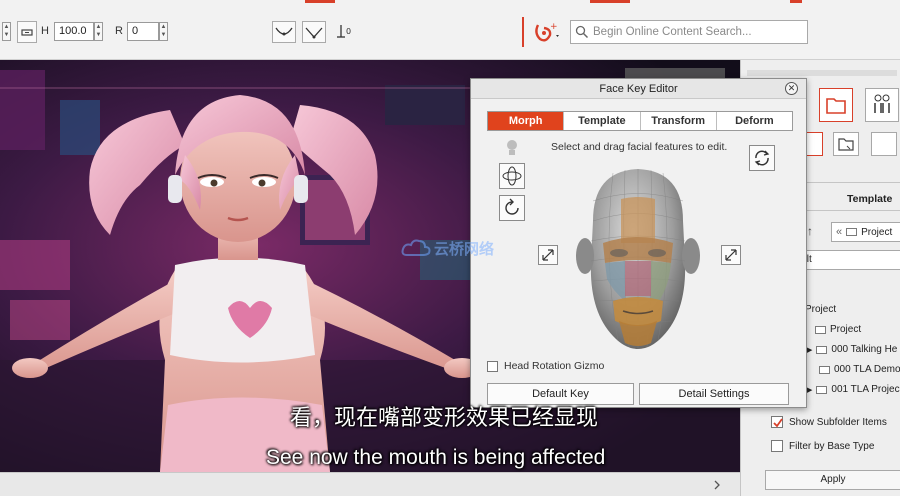 The width and height of the screenshot is (900, 496). I want to click on curve-down-icon, so click(284, 32).